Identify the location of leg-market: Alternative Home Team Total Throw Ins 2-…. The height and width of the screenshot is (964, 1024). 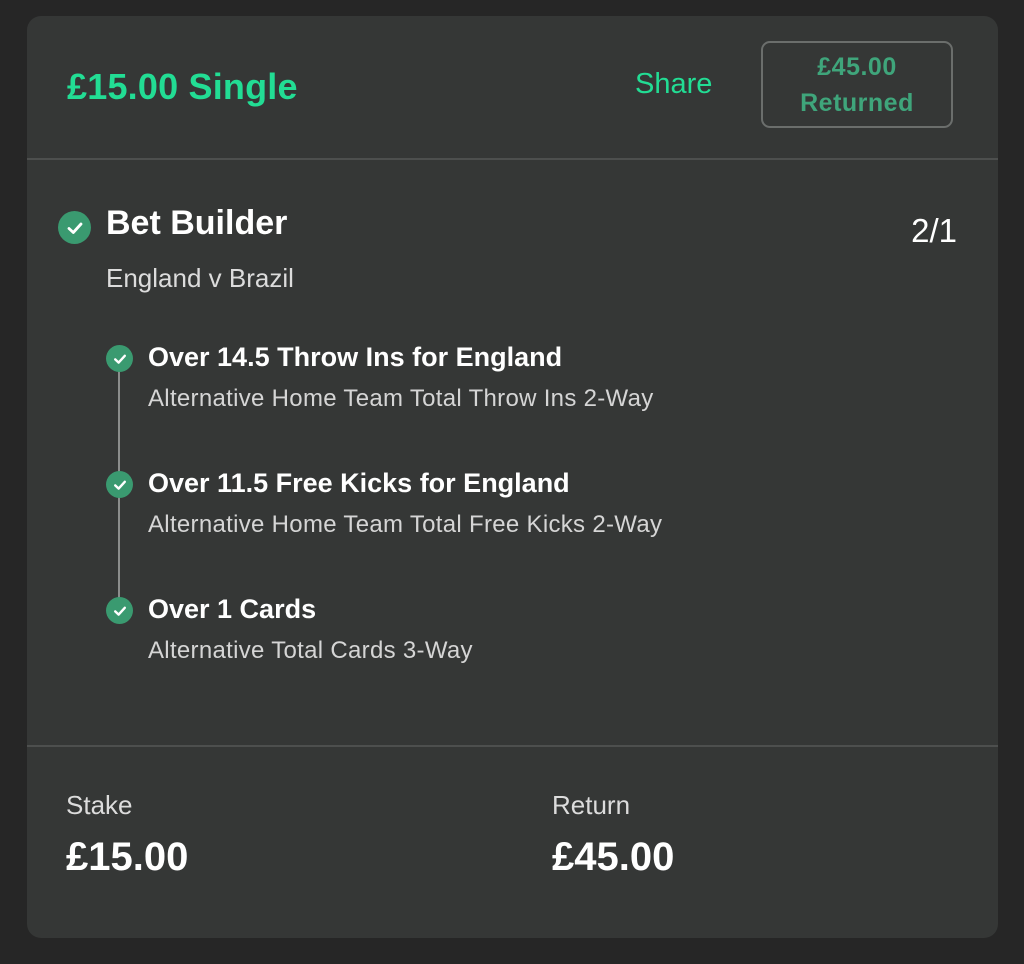
(401, 398).